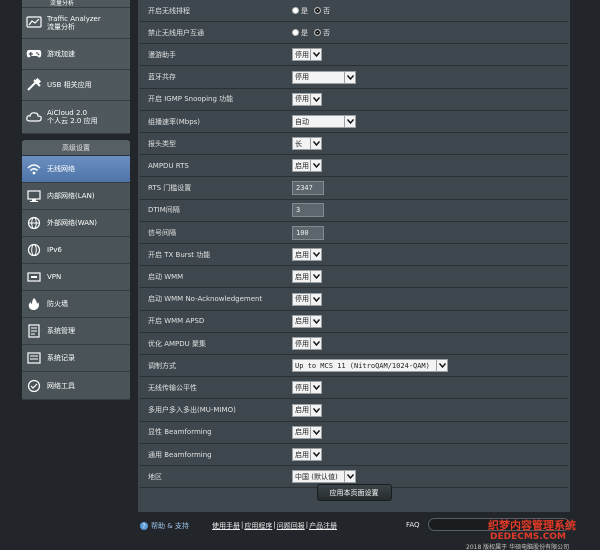 The image size is (600, 550). Describe the element at coordinates (308, 188) in the screenshot. I see `text-input: 2347` at that location.